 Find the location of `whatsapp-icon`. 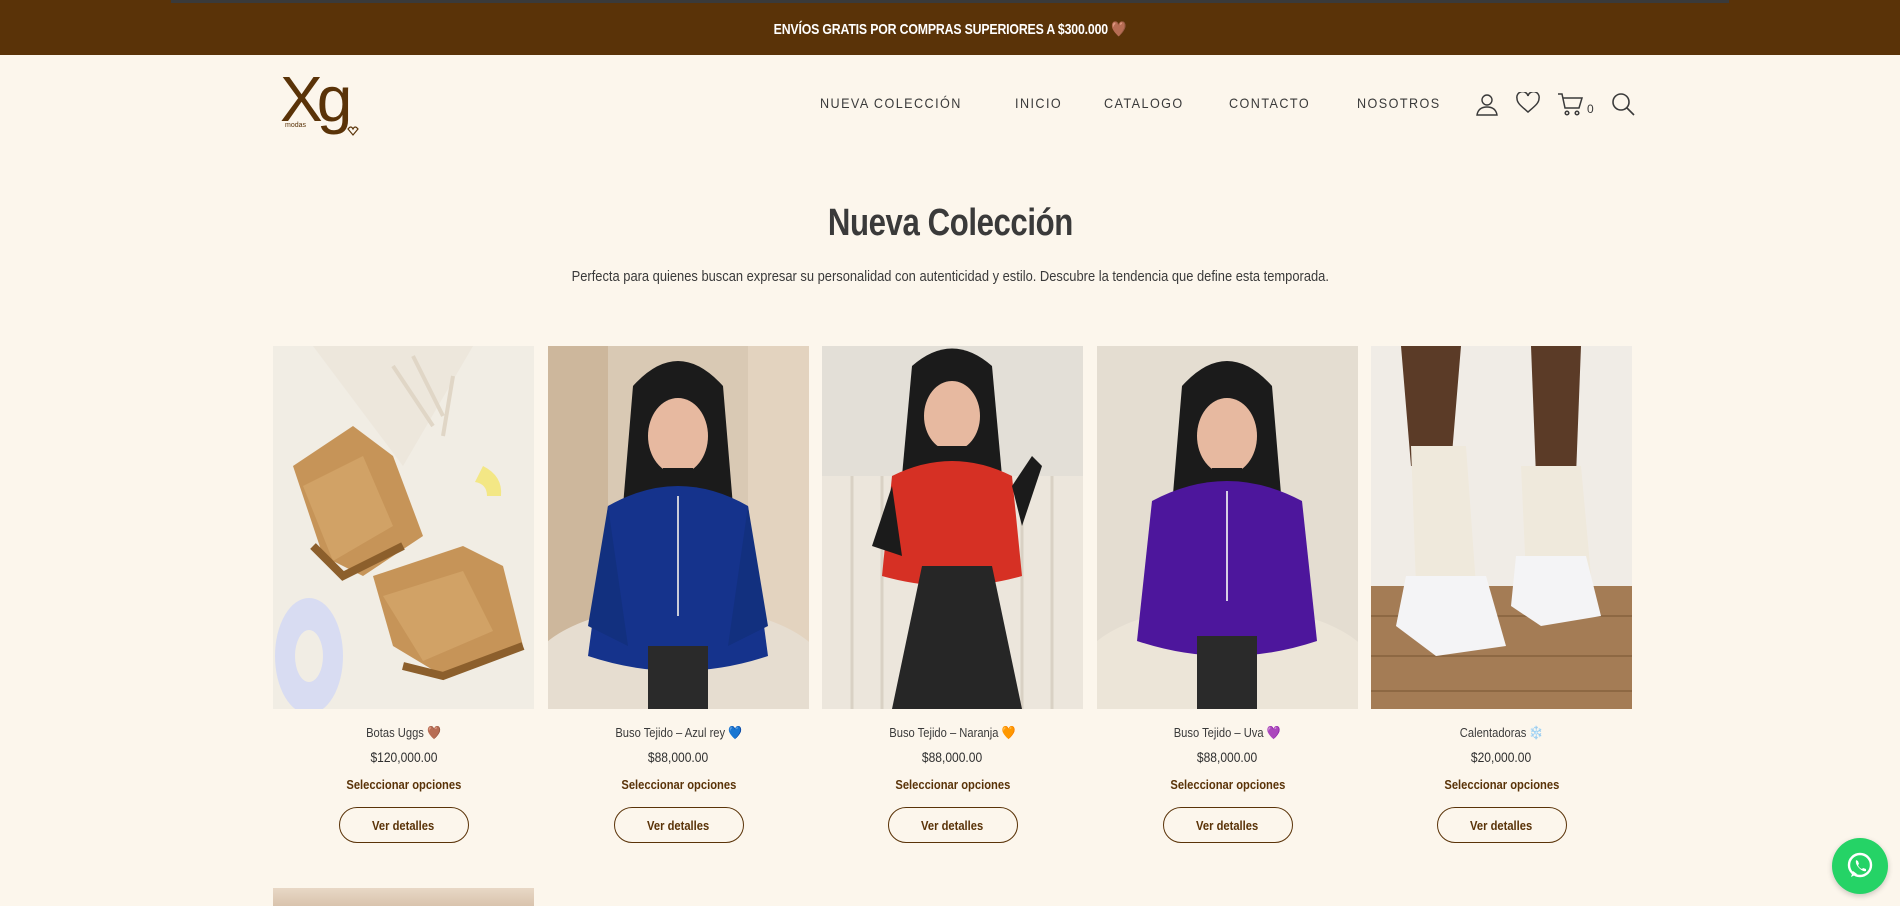

whatsapp-icon is located at coordinates (1860, 865).